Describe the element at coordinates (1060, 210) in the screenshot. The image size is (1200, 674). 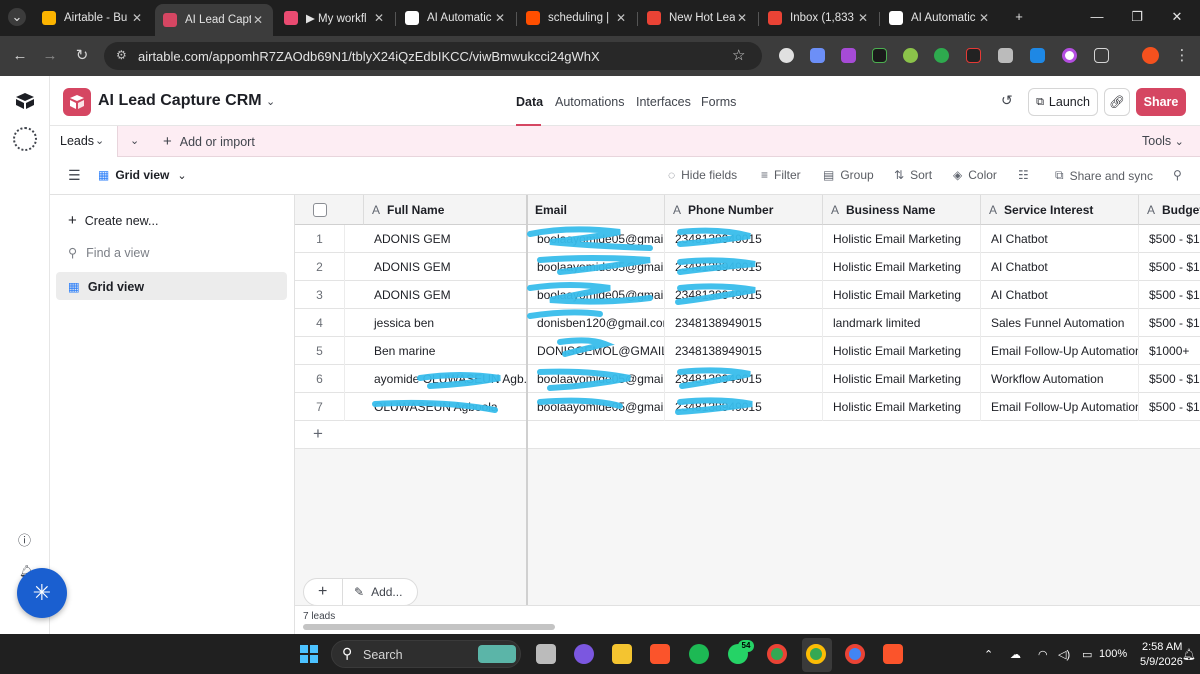
I see `column-header: A Service Interest` at that location.